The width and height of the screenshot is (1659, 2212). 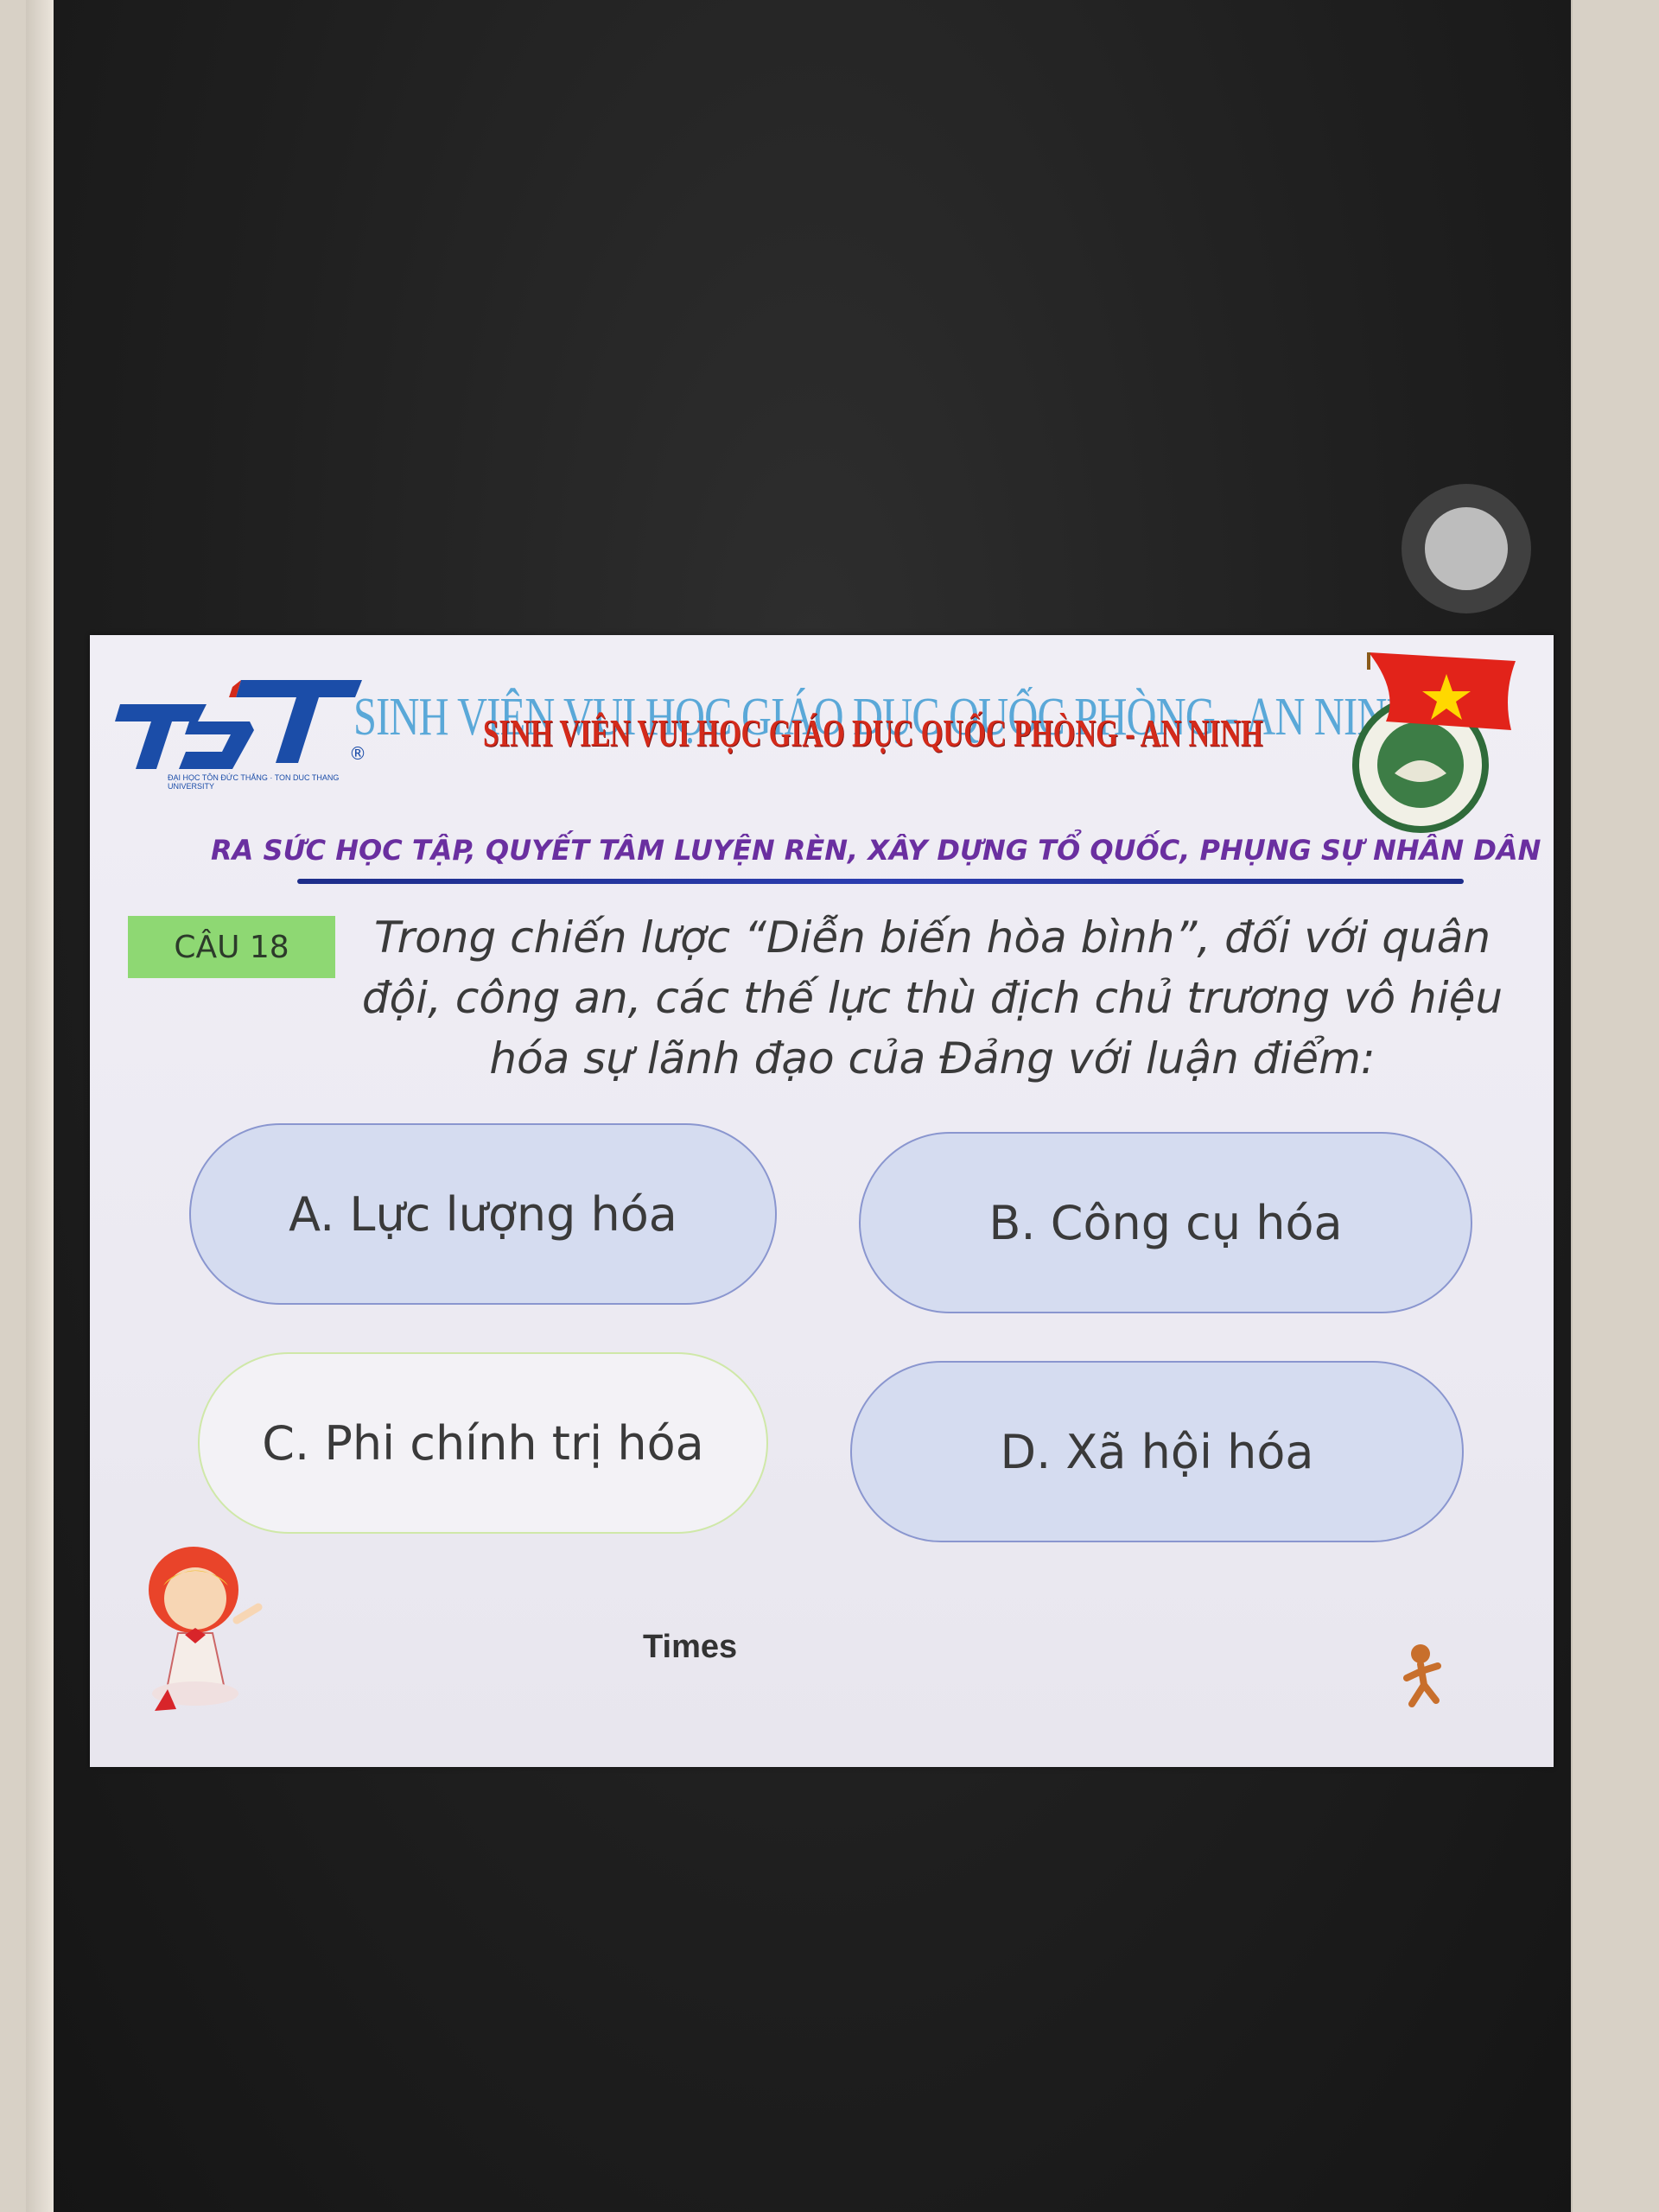 What do you see at coordinates (880, 881) in the screenshot?
I see `slogan-divider` at bounding box center [880, 881].